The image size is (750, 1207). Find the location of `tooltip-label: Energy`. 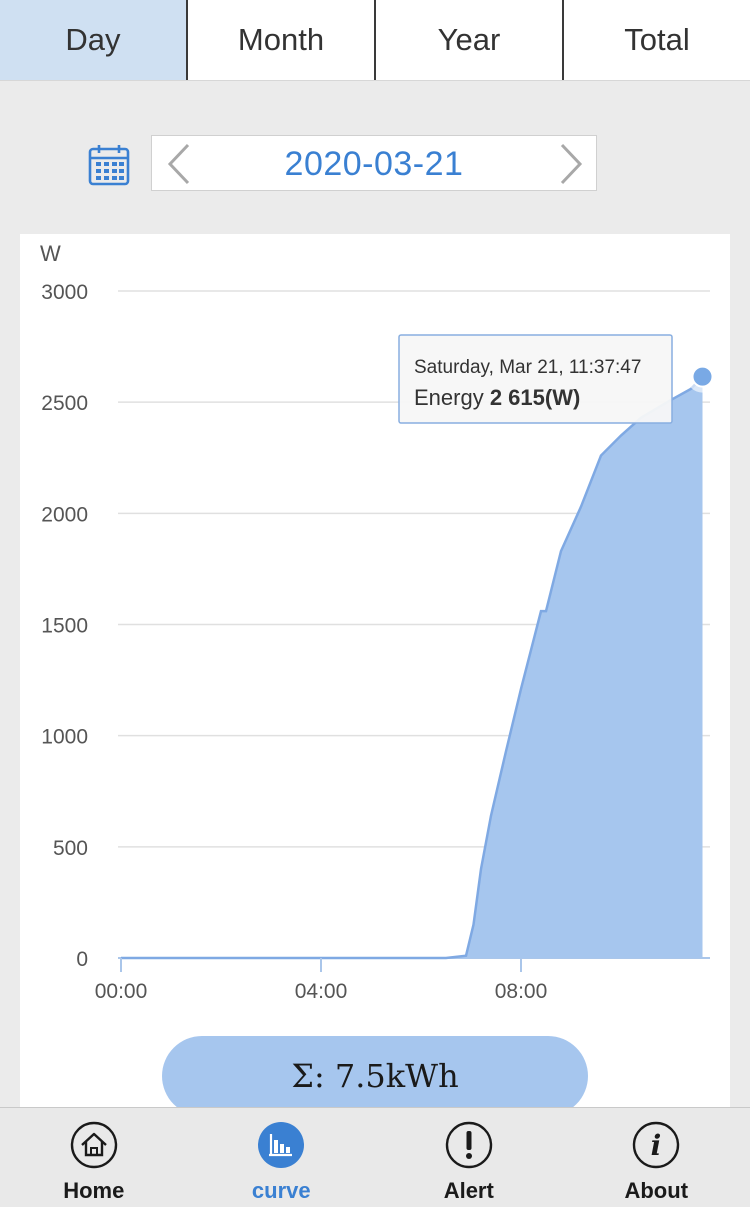

tooltip-label: Energy is located at coordinates (452, 397).